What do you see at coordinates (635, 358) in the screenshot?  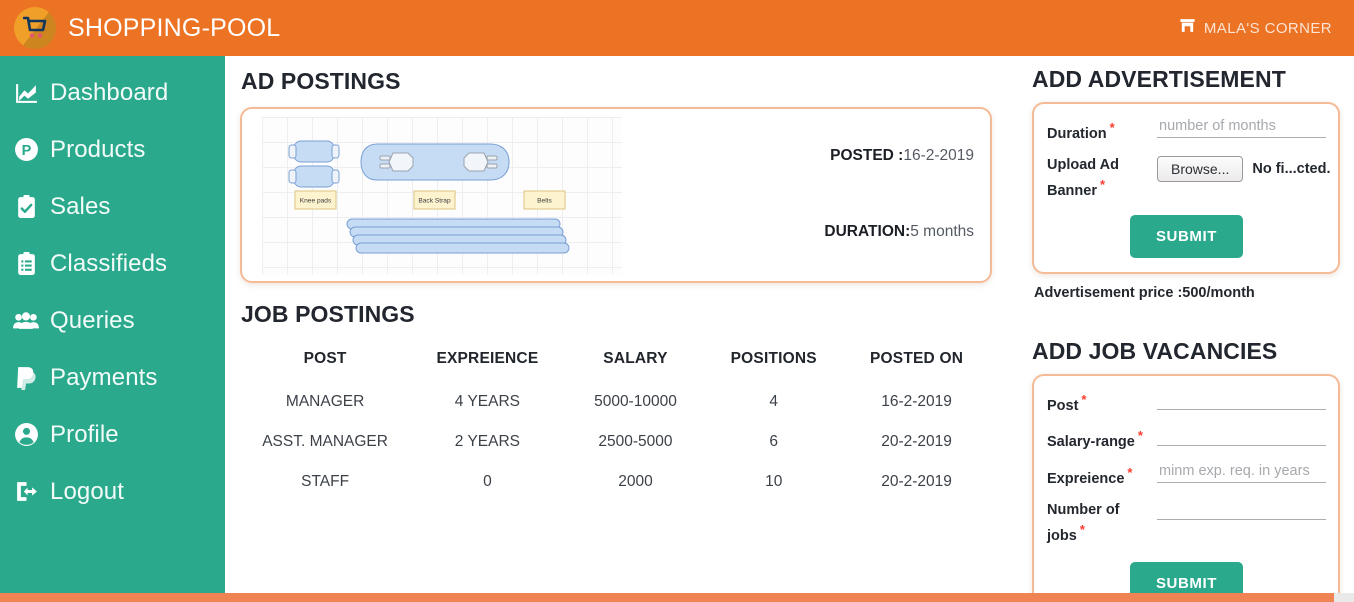 I see `col-salary: SALARY` at bounding box center [635, 358].